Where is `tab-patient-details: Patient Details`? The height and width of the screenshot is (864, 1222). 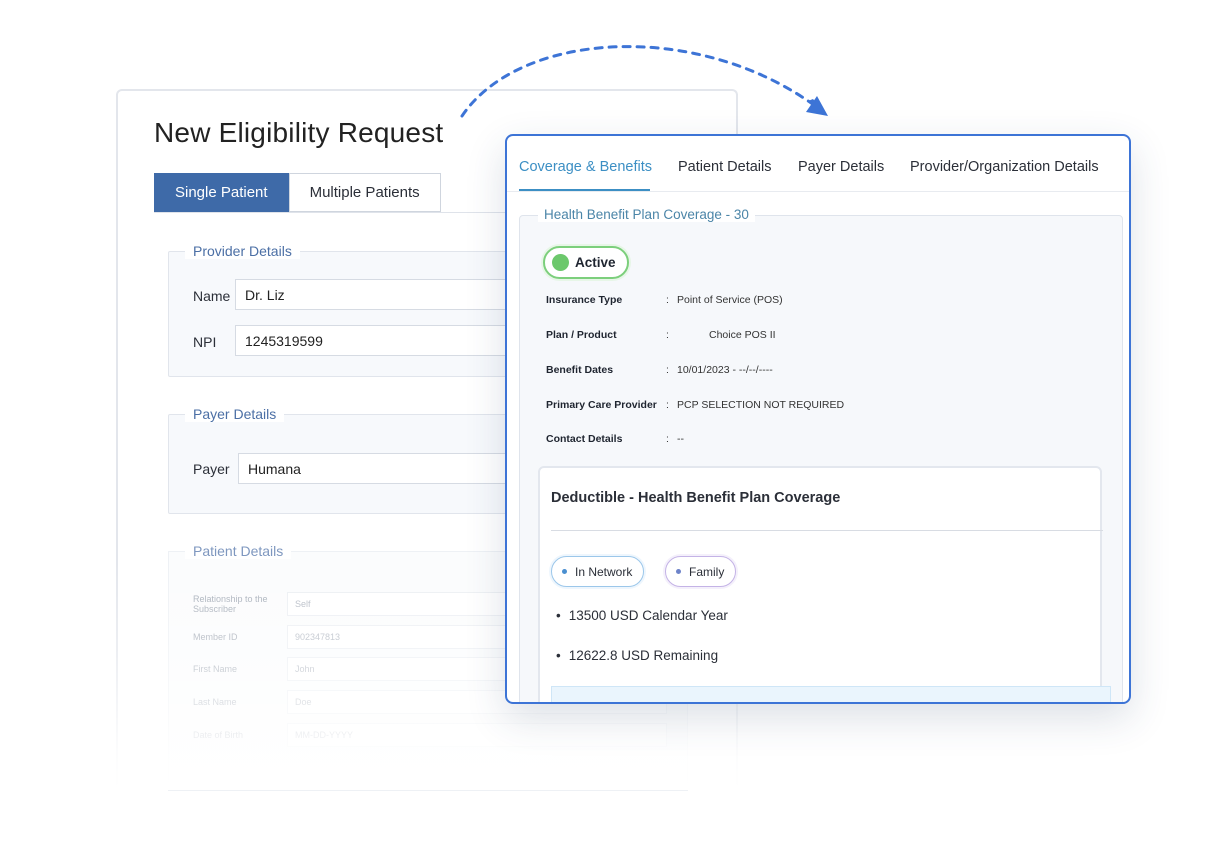 tab-patient-details: Patient Details is located at coordinates (725, 167).